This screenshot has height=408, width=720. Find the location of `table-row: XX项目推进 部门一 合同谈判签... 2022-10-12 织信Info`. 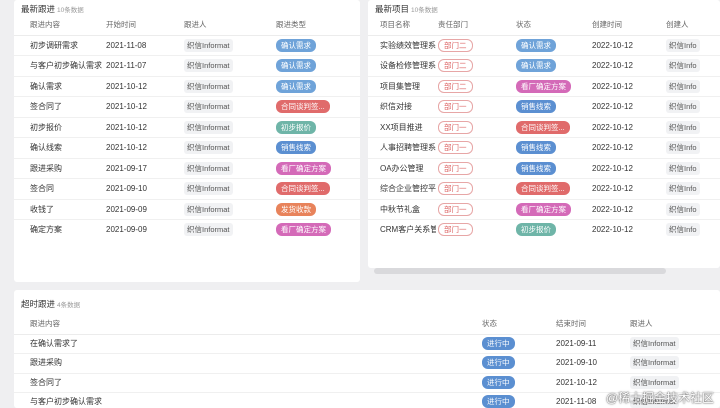

table-row: XX项目推进 部门一 合同谈判签... 2022-10-12 织信Info is located at coordinates (544, 128).